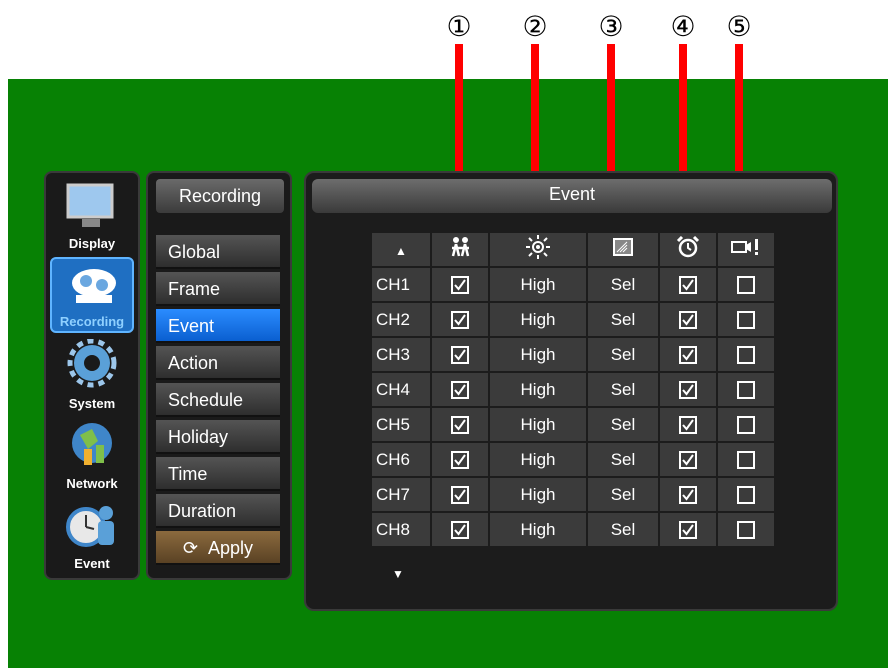 This screenshot has height=668, width=888. I want to click on callout-1: ①, so click(459, 26).